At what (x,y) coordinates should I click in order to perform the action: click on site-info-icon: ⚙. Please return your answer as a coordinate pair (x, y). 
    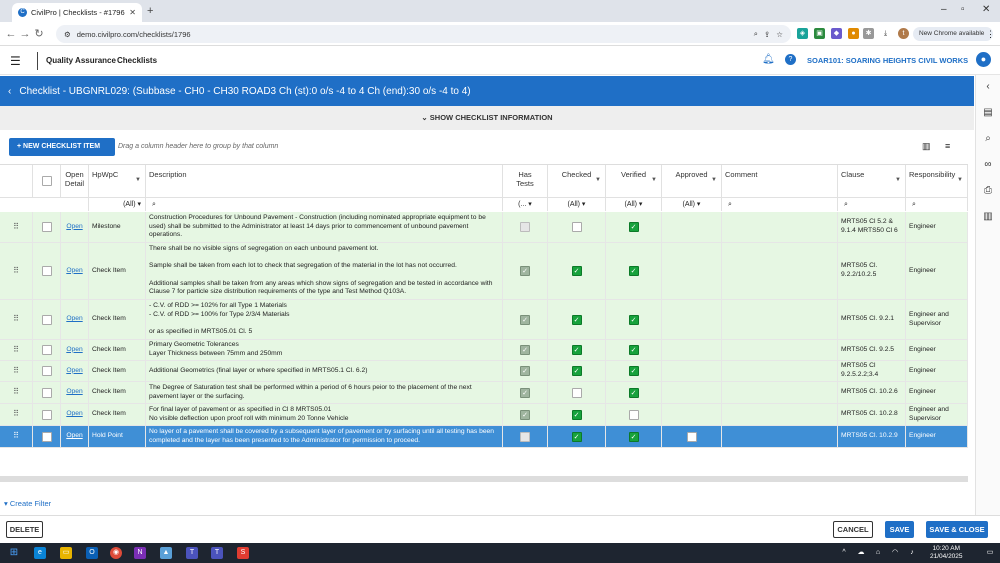
    Looking at the image, I should click on (67, 34).